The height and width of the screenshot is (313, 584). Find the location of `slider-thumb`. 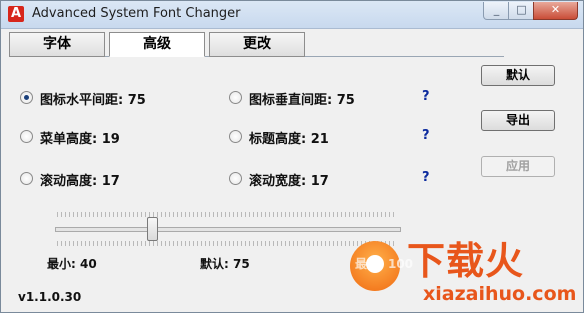

slider-thumb is located at coordinates (152, 229).